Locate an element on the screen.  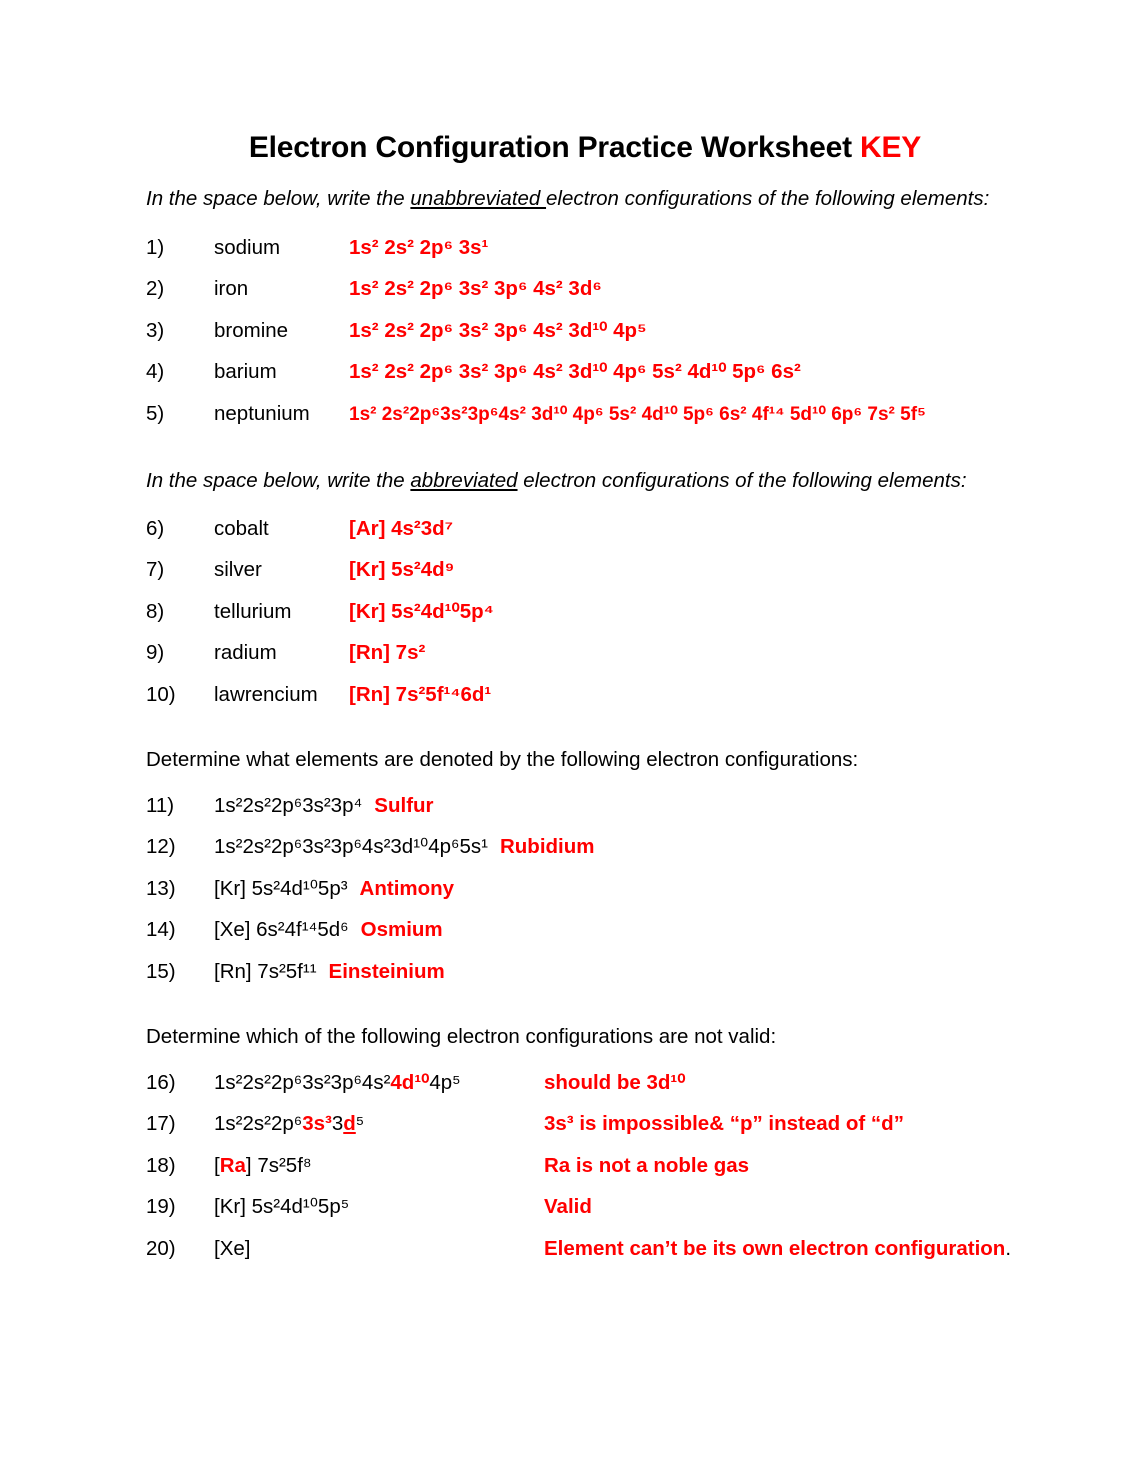
given-configuration: [Kr] 5s²4d¹⁰5p³ is located at coordinates (281, 888).